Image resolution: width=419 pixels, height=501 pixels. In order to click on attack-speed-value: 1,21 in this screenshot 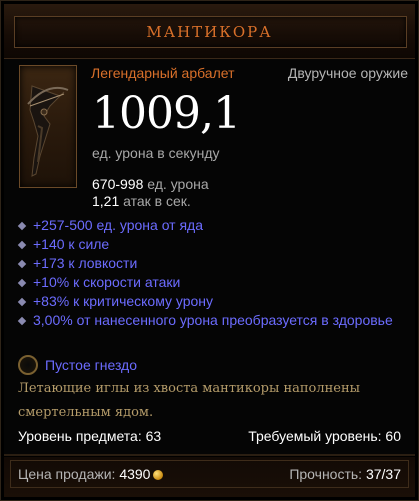, I will do `click(106, 201)`.